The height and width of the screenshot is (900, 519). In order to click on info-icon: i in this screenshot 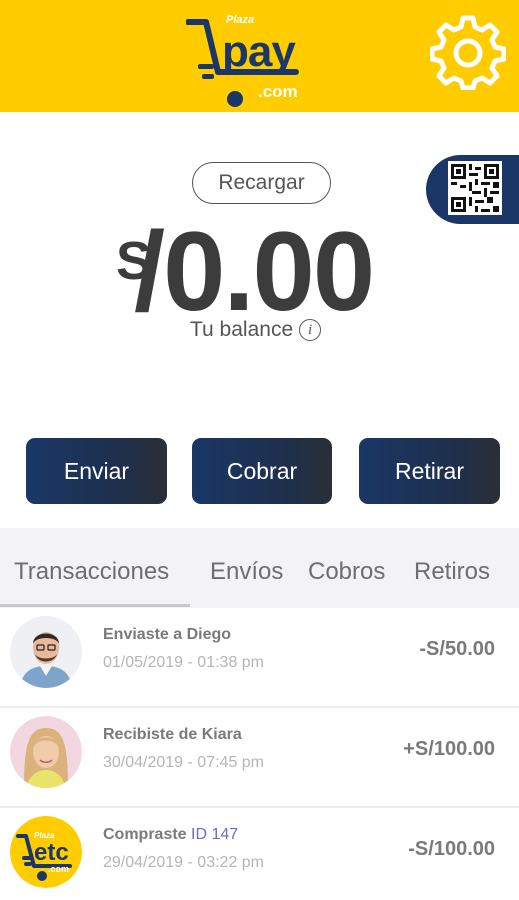, I will do `click(310, 330)`.